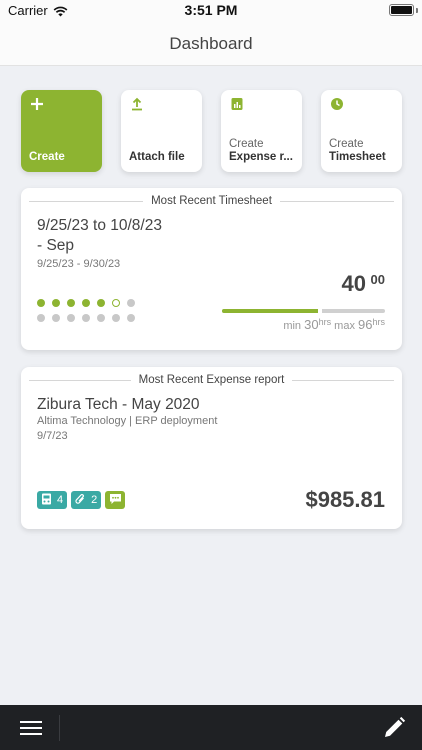 Image resolution: width=422 pixels, height=750 pixels. I want to click on max-value: 96, so click(365, 324).